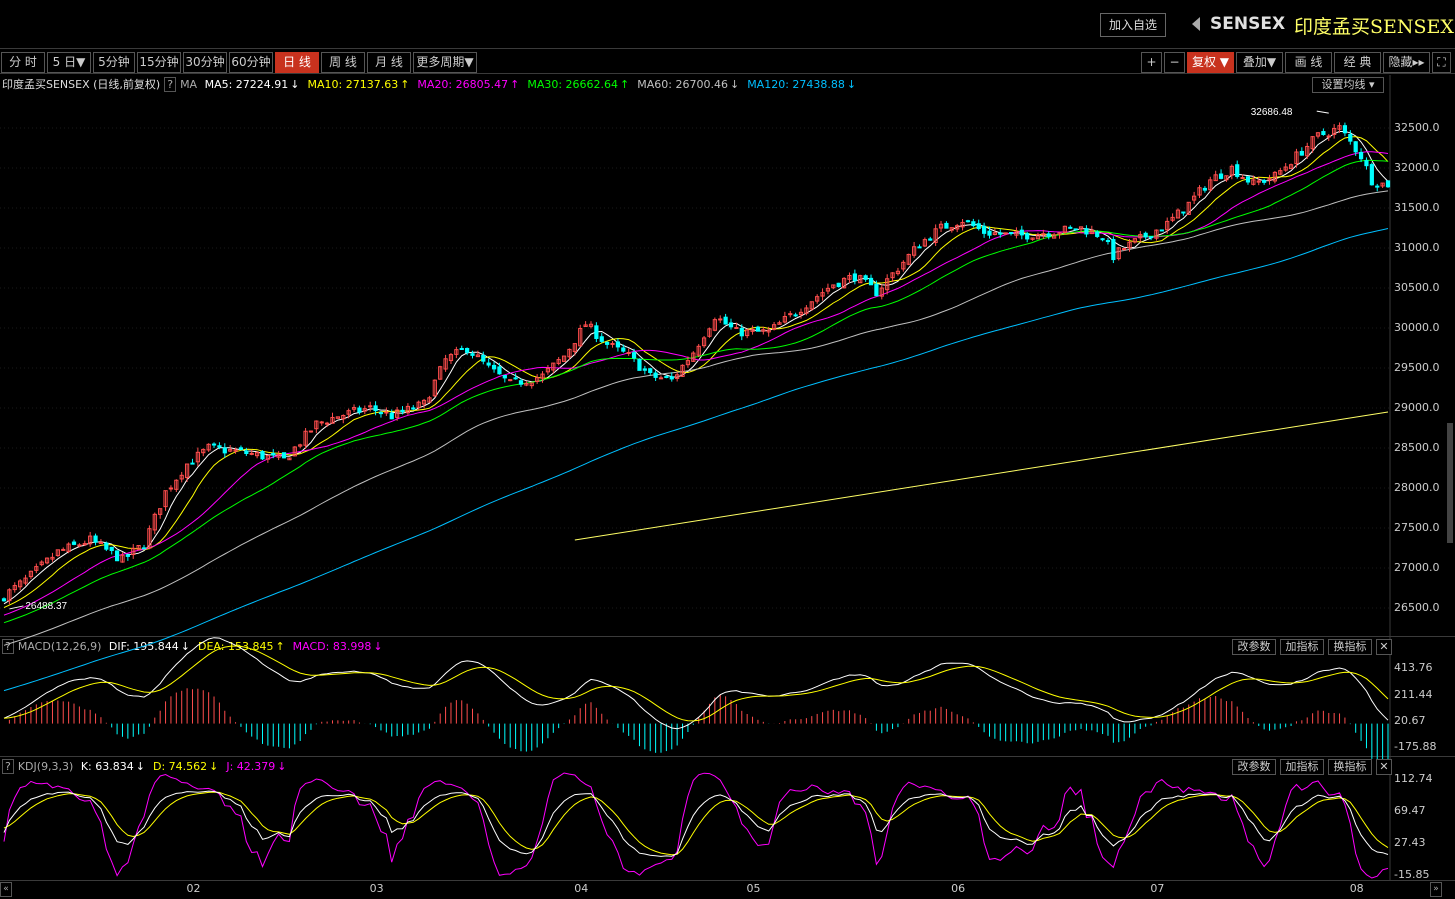 This screenshot has width=1455, height=899. I want to click on price-axis-label-9: 28000.0, so click(1417, 487).